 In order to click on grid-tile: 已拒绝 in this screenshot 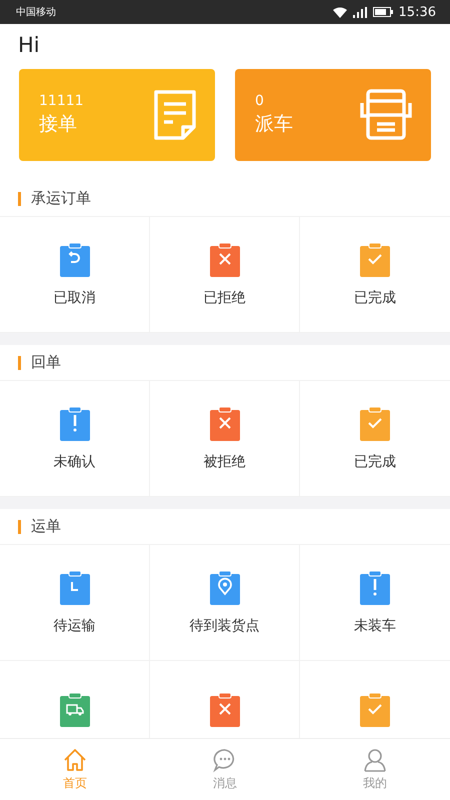, I will do `click(225, 275)`.